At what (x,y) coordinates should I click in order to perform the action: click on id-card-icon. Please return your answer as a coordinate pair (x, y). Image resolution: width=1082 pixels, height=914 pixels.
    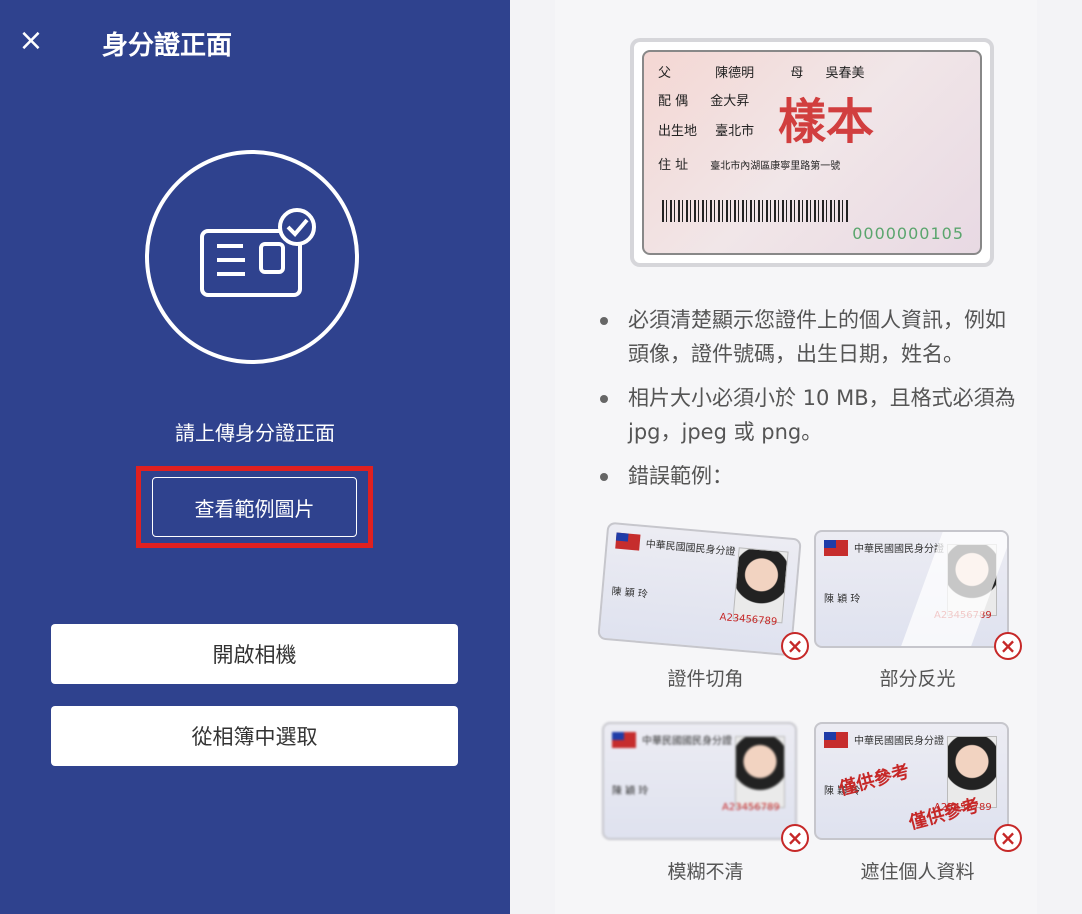
    Looking at the image, I should click on (258, 252).